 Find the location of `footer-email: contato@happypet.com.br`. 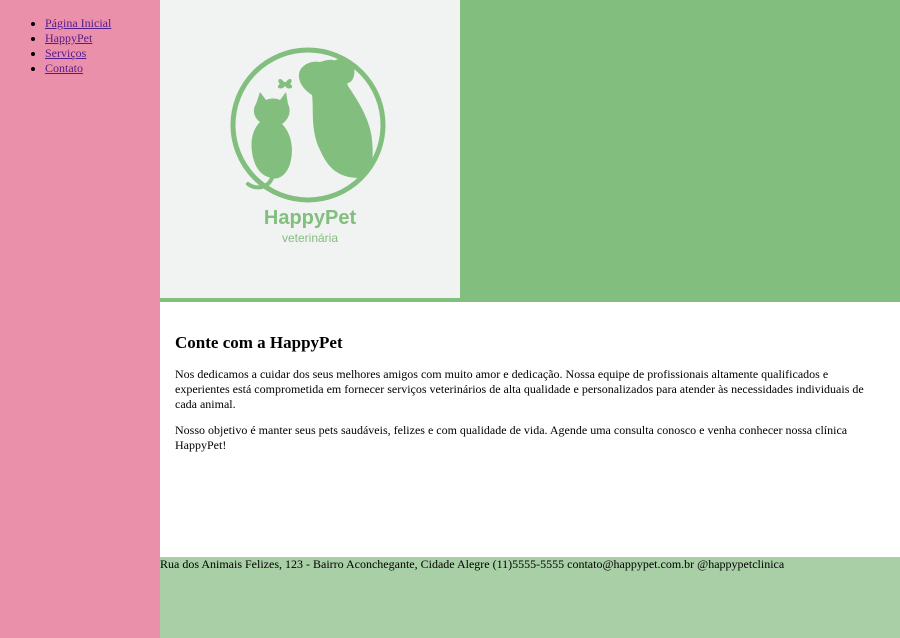

footer-email: contato@happypet.com.br is located at coordinates (631, 564).